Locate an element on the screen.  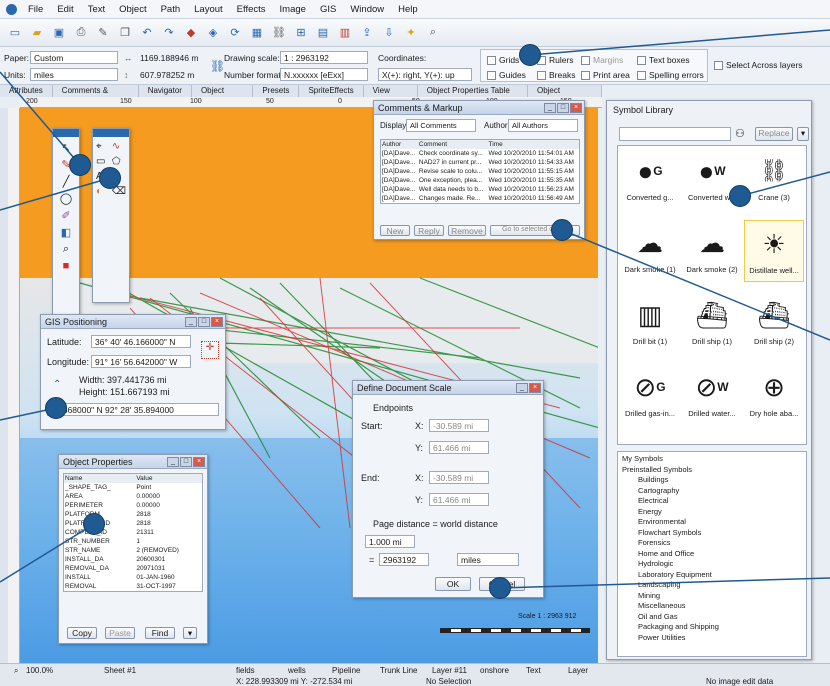
menu-help: Help is located at coordinates (408, 9).